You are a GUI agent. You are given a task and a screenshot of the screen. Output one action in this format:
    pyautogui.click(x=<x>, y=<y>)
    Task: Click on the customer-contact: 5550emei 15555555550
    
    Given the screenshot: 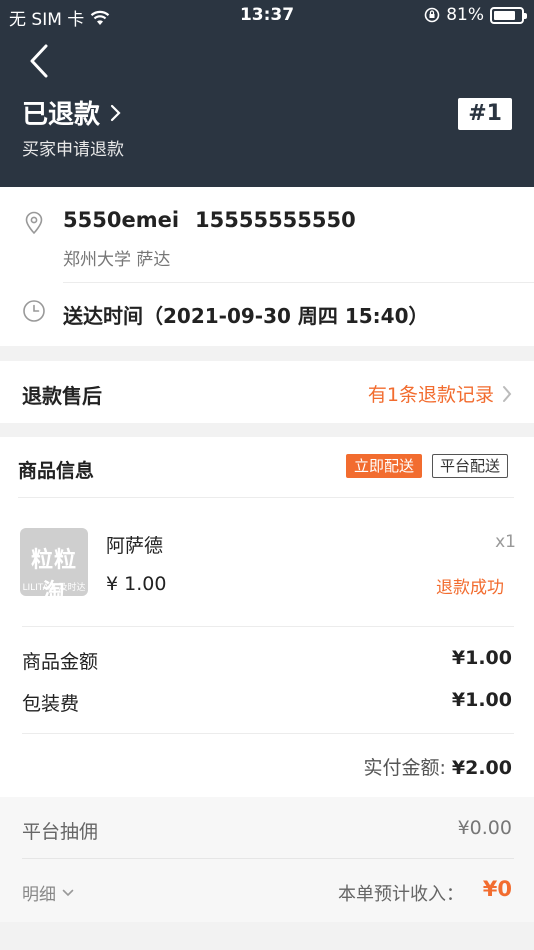 What is the action you would take?
    pyautogui.click(x=209, y=220)
    